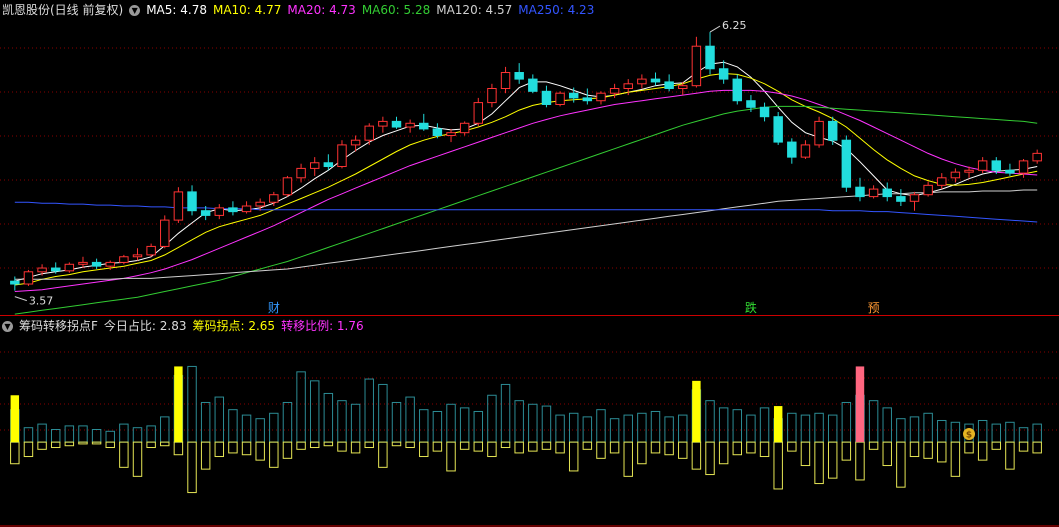 This screenshot has height=527, width=1059. I want to click on ma-legend-item-0: MA5: 4.78, so click(176, 10).